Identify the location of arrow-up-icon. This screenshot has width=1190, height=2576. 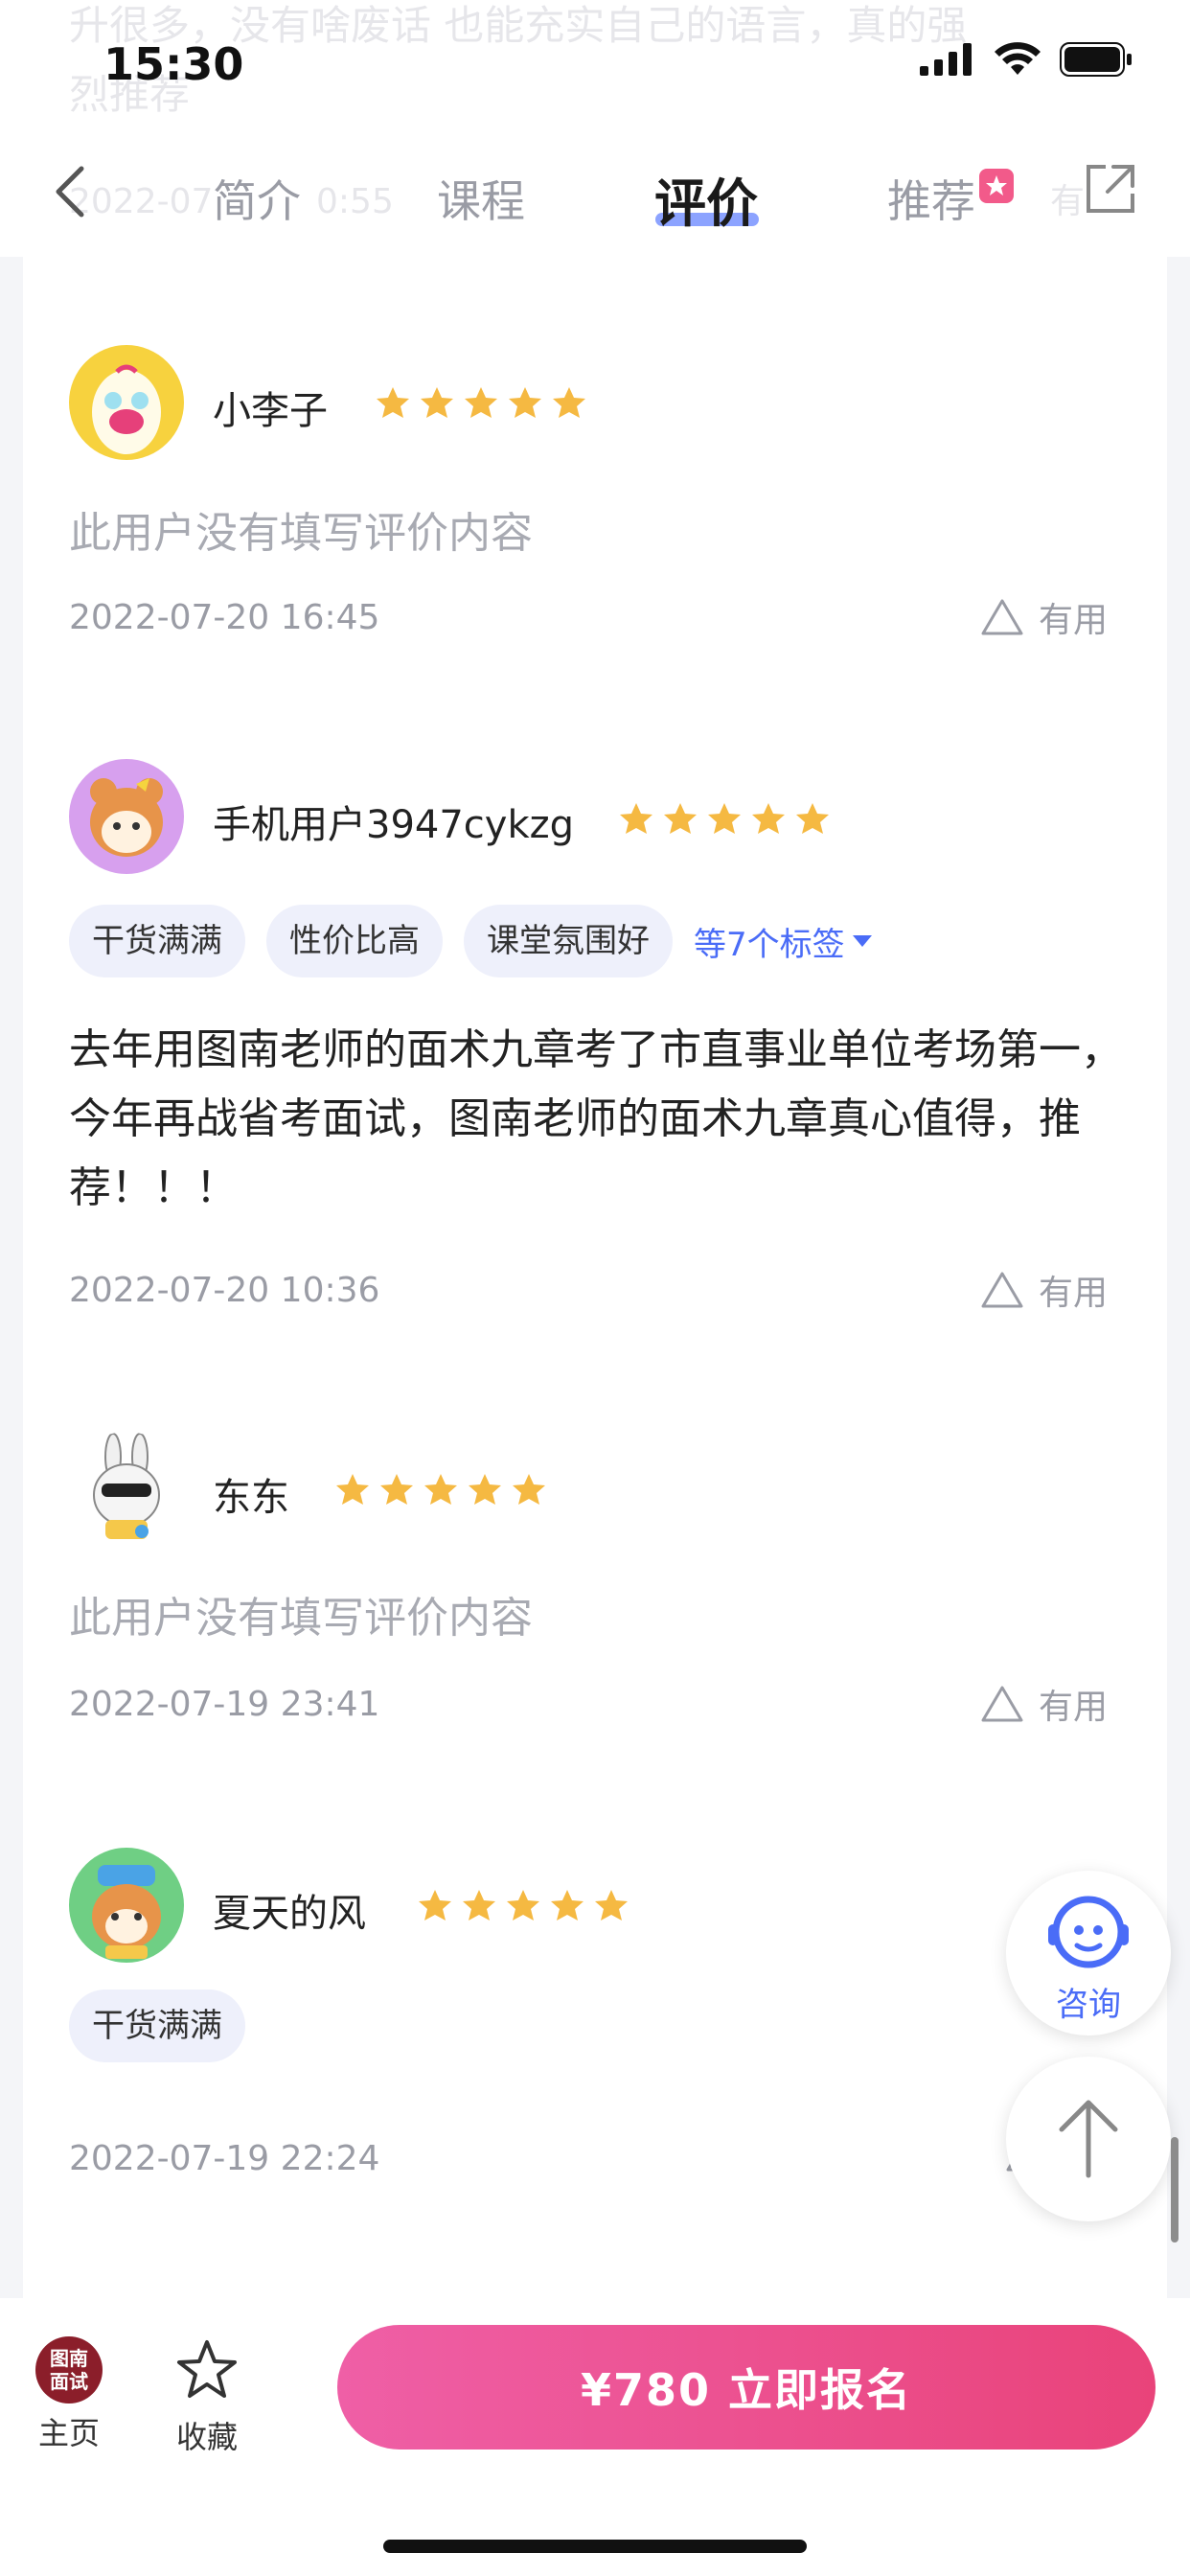
(1089, 2139).